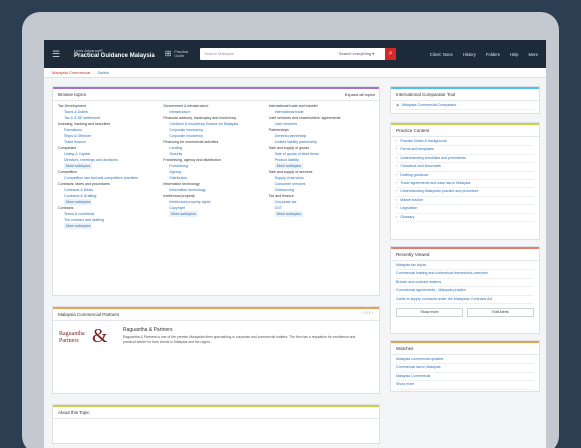 The height and width of the screenshot is (448, 581). What do you see at coordinates (100, 336) in the screenshot?
I see `ampersand-glyph: &` at bounding box center [100, 336].